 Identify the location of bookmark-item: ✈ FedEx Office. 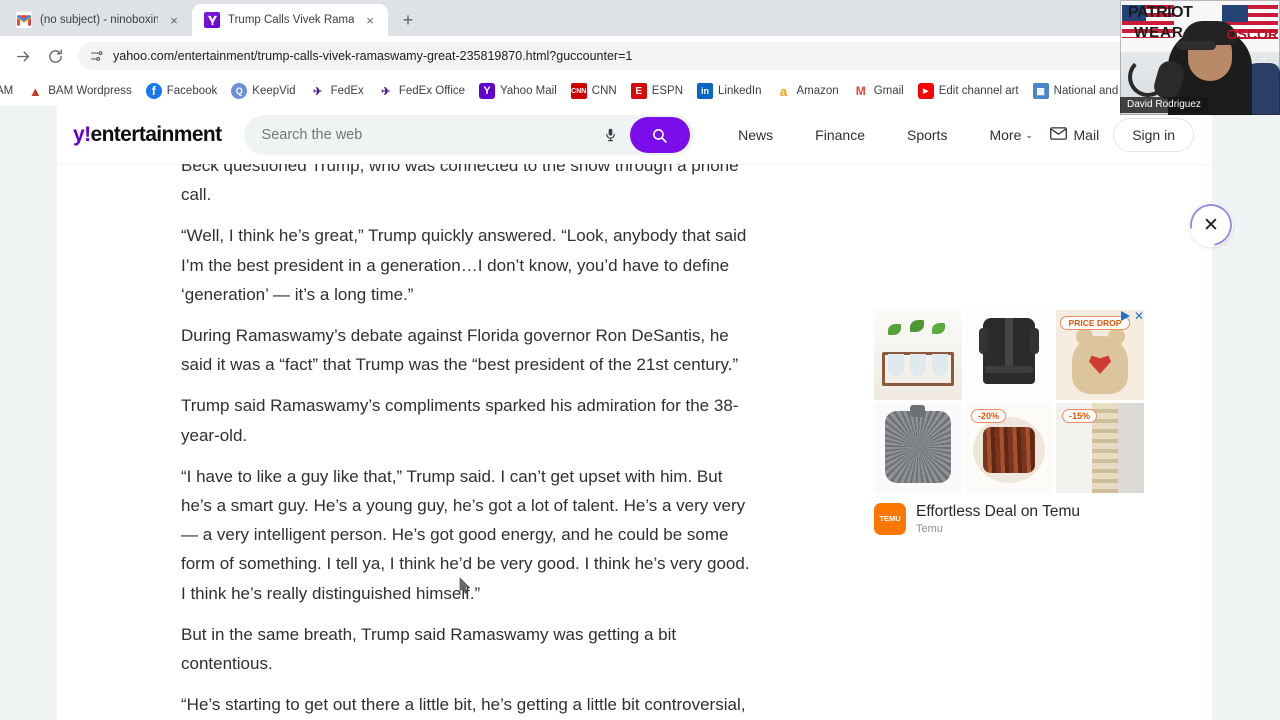
(421, 91).